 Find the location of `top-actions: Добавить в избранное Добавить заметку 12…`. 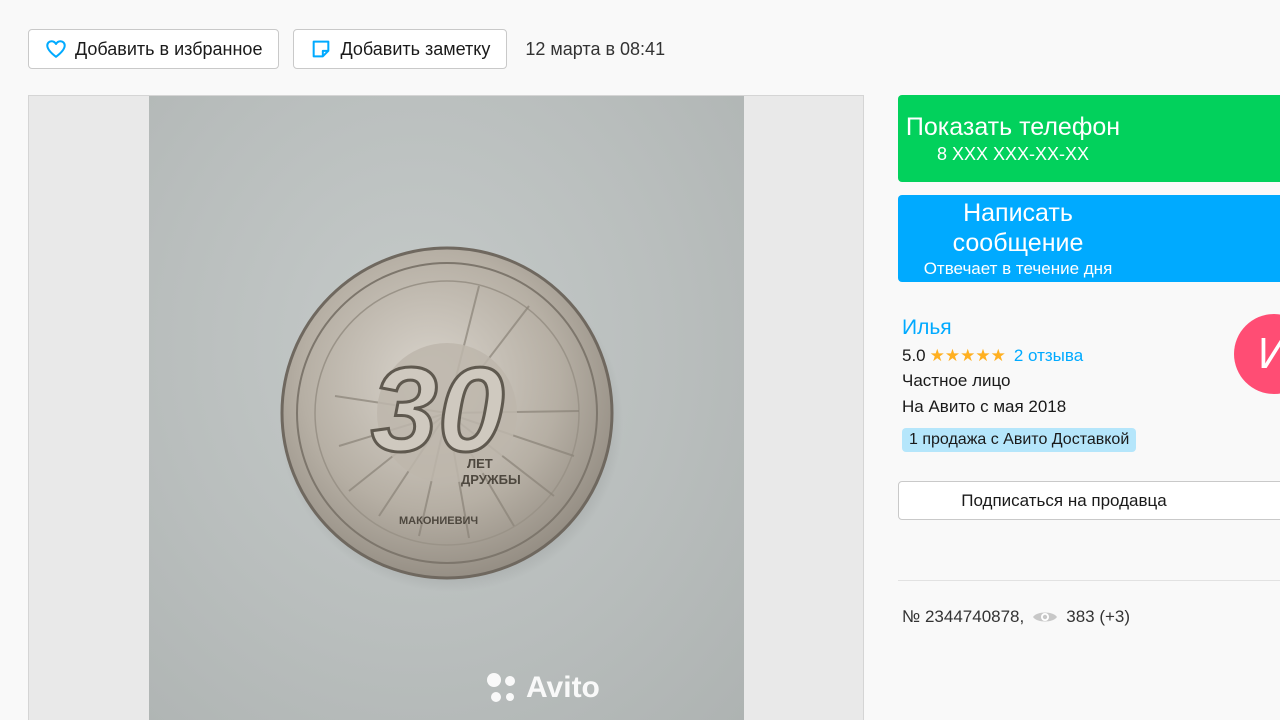

top-actions: Добавить в избранное Добавить заметку 12… is located at coordinates (346, 49).